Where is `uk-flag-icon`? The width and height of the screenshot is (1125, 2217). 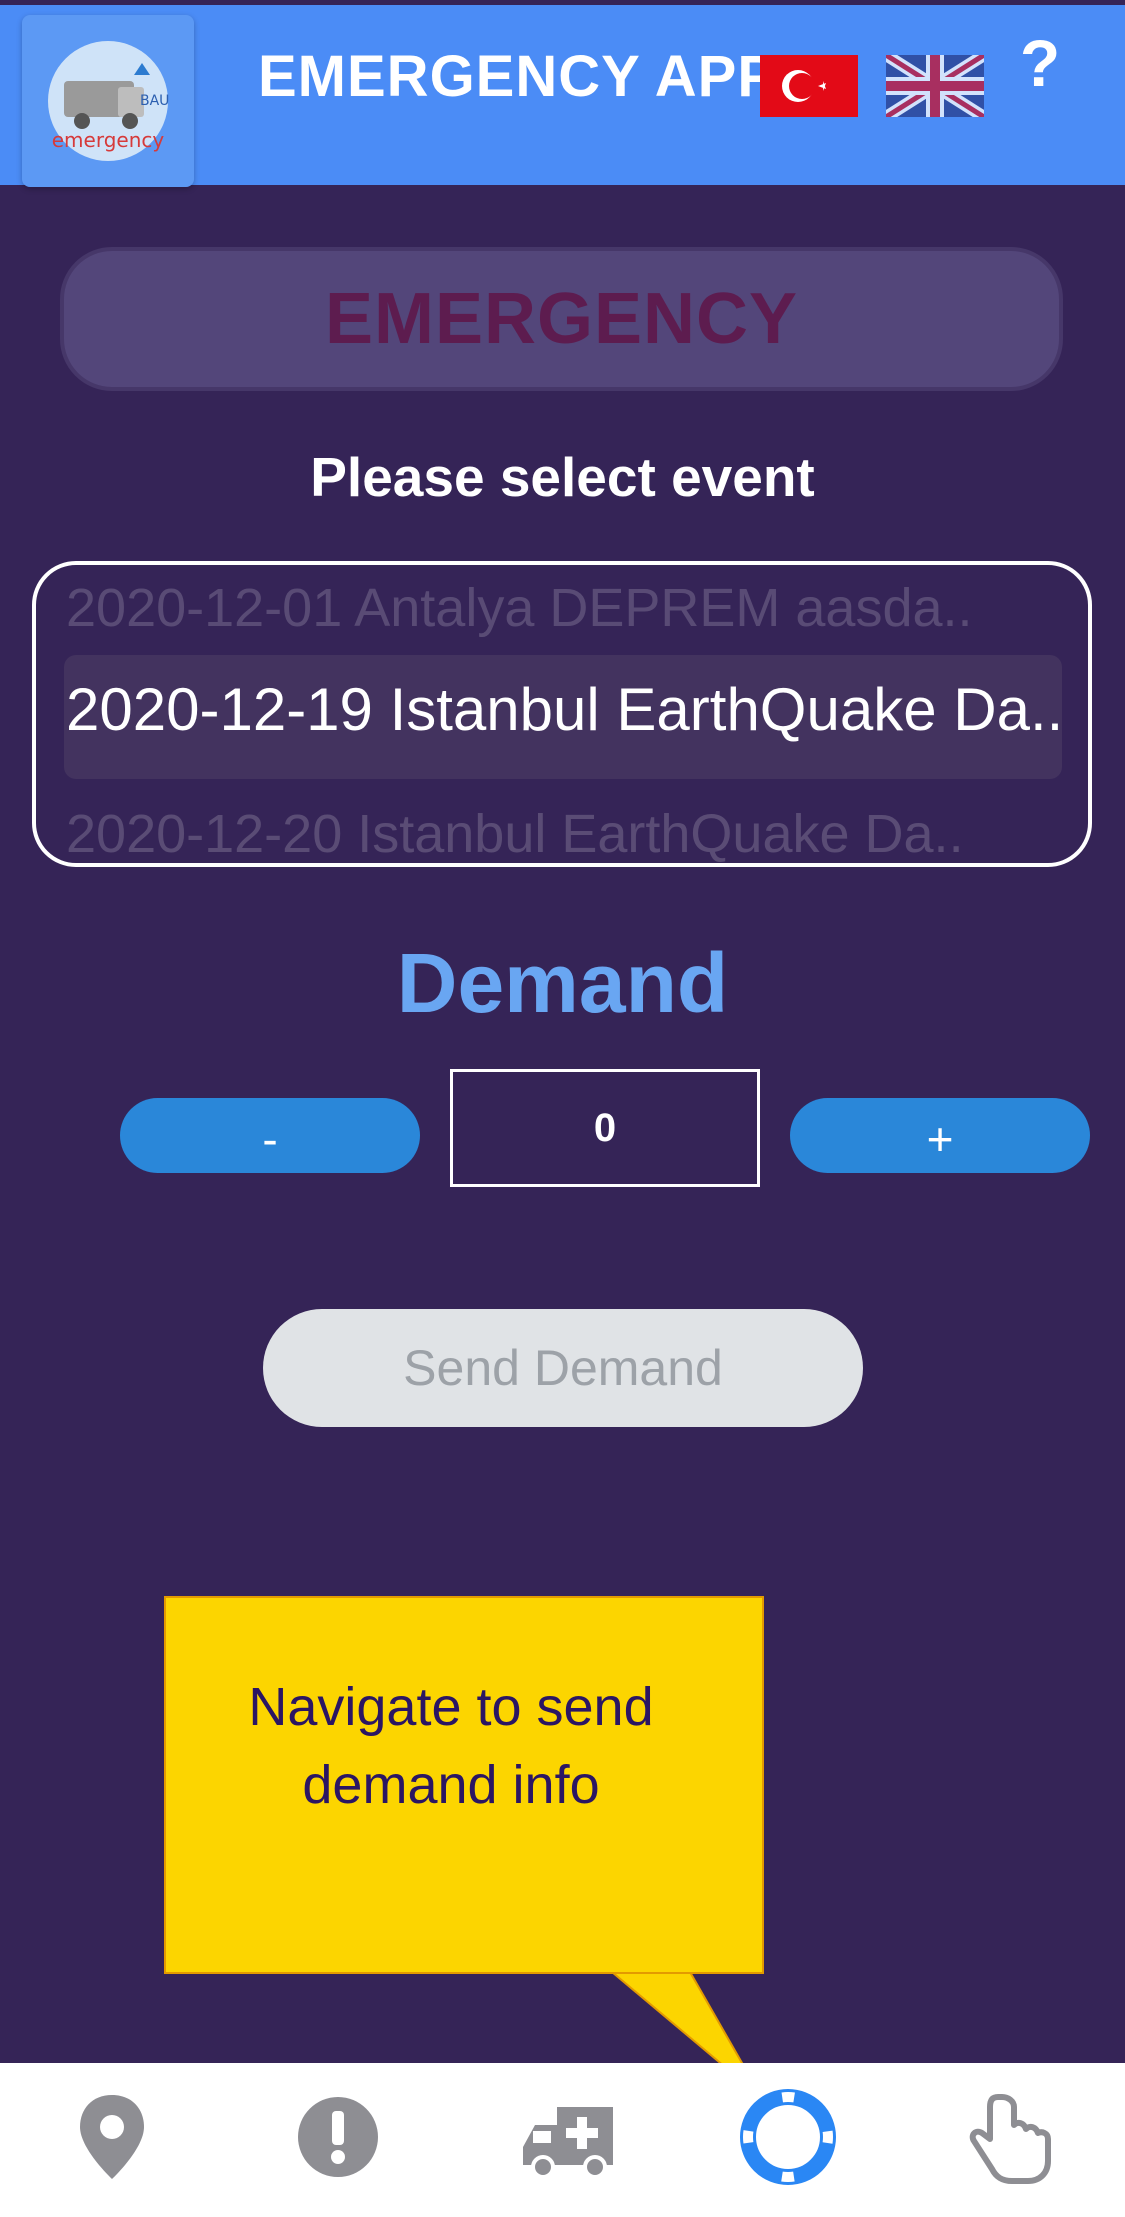
uk-flag-icon is located at coordinates (935, 86).